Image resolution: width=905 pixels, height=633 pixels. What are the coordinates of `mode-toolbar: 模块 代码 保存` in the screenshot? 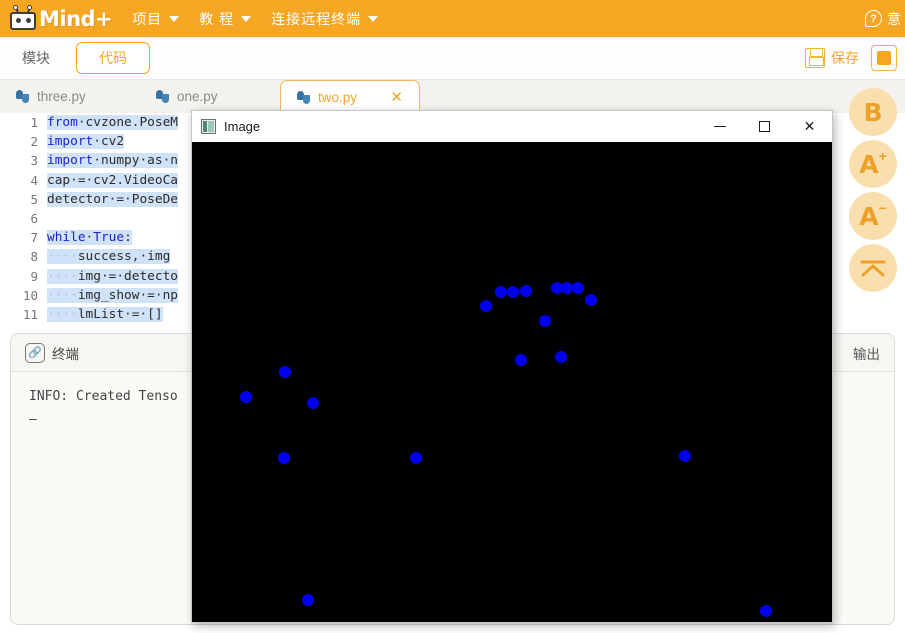 It's located at (452, 58).